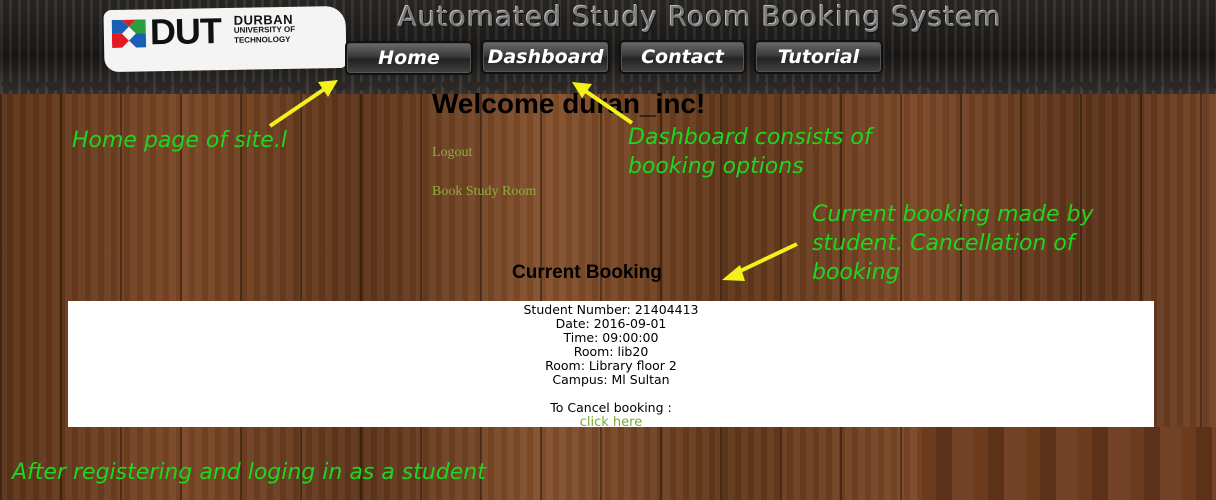 The image size is (1216, 500). I want to click on welcome-heading: Welcome duran_inc!, so click(569, 103).